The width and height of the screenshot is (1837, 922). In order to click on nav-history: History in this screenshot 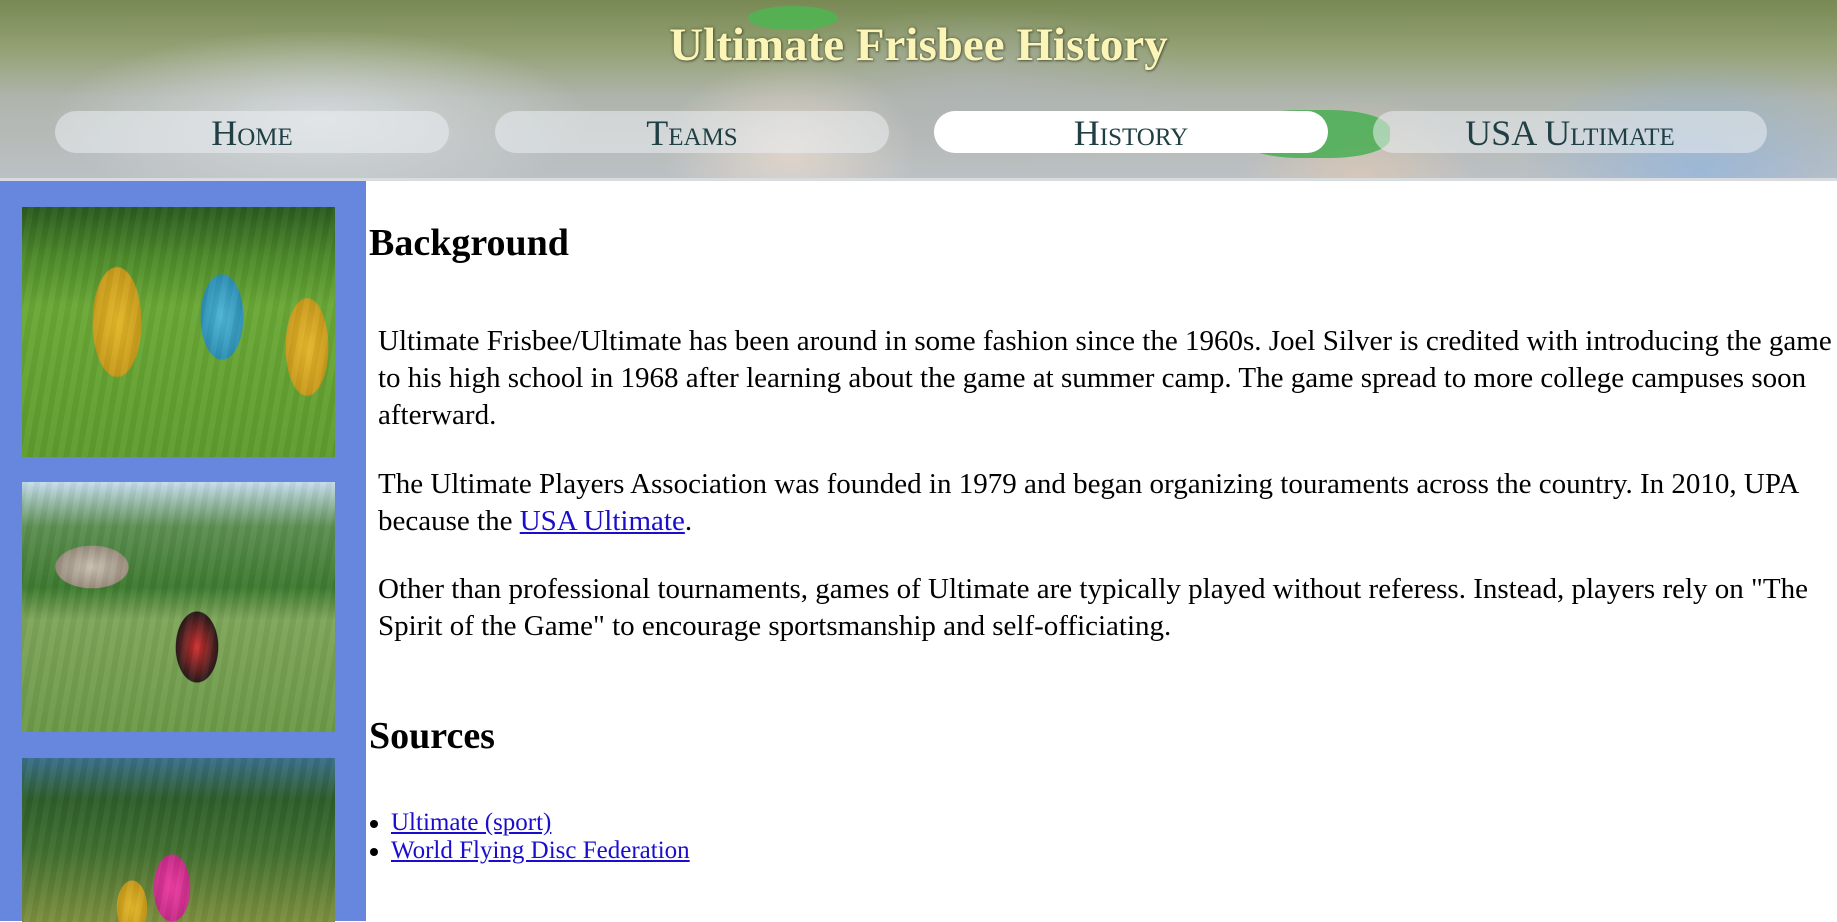, I will do `click(1131, 132)`.